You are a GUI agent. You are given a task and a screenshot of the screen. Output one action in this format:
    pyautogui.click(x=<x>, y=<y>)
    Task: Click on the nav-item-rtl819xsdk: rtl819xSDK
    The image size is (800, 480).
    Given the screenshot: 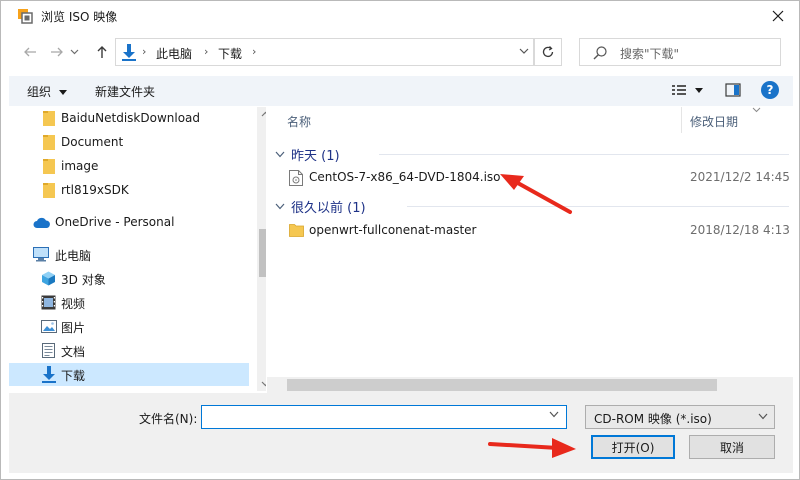 What is the action you would take?
    pyautogui.click(x=129, y=190)
    